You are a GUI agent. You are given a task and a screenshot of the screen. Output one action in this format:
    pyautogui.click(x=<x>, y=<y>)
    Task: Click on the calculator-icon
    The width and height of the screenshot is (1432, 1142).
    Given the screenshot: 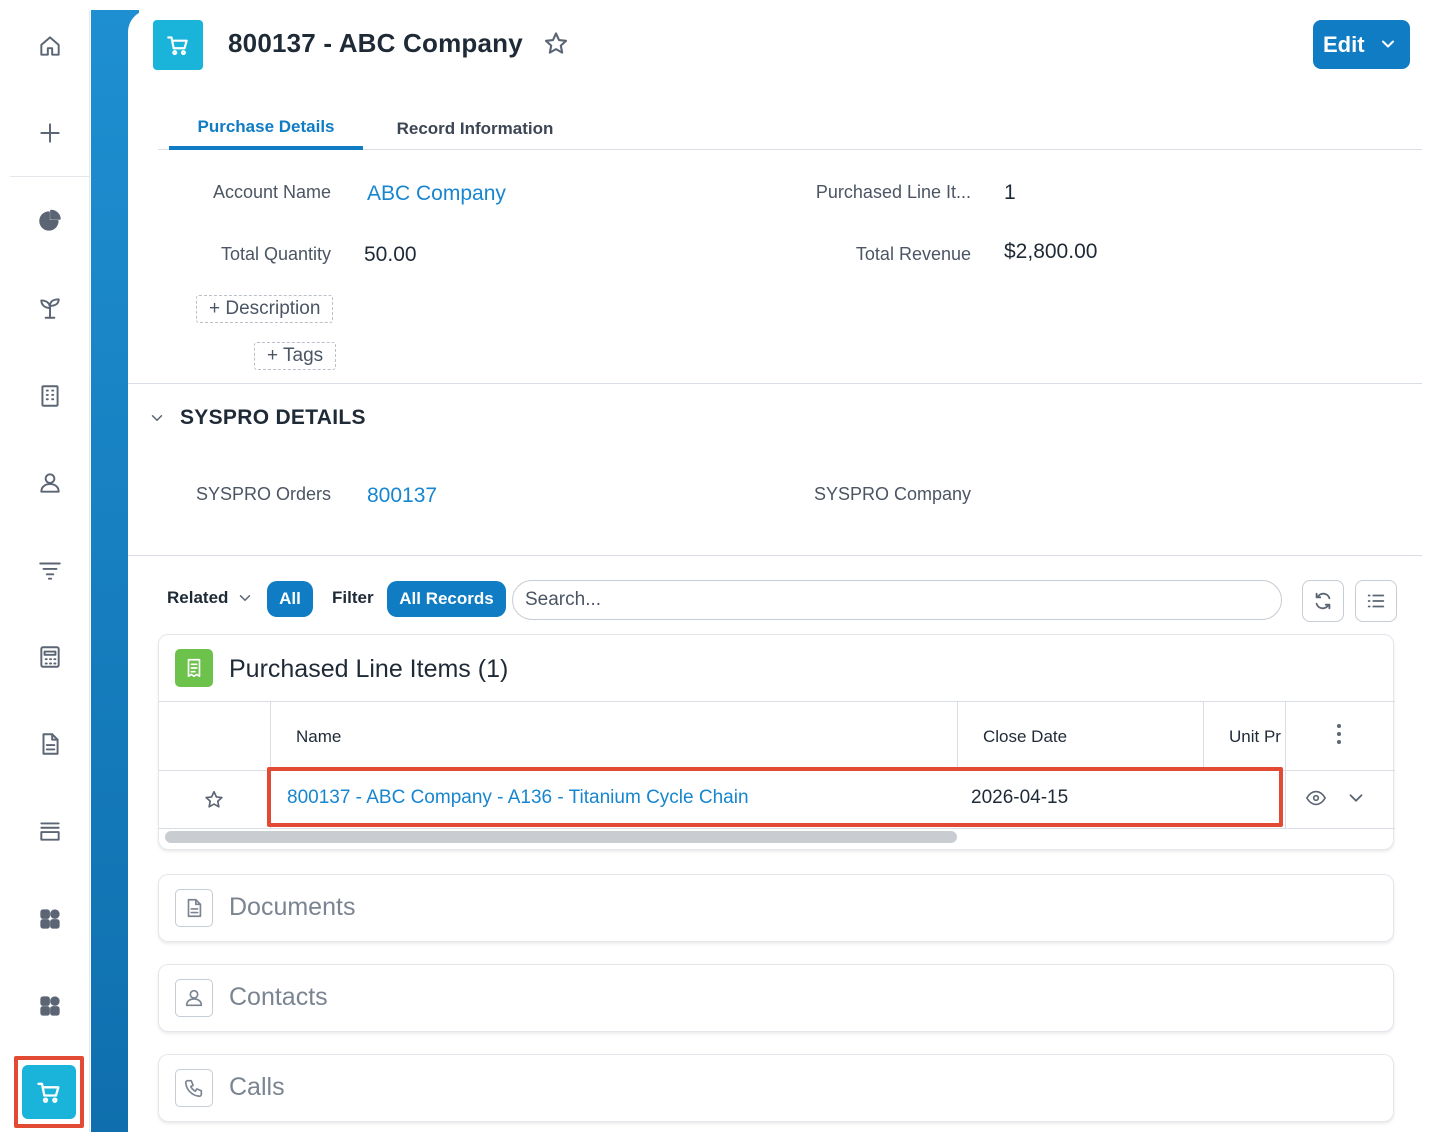 What is the action you would take?
    pyautogui.click(x=50, y=657)
    